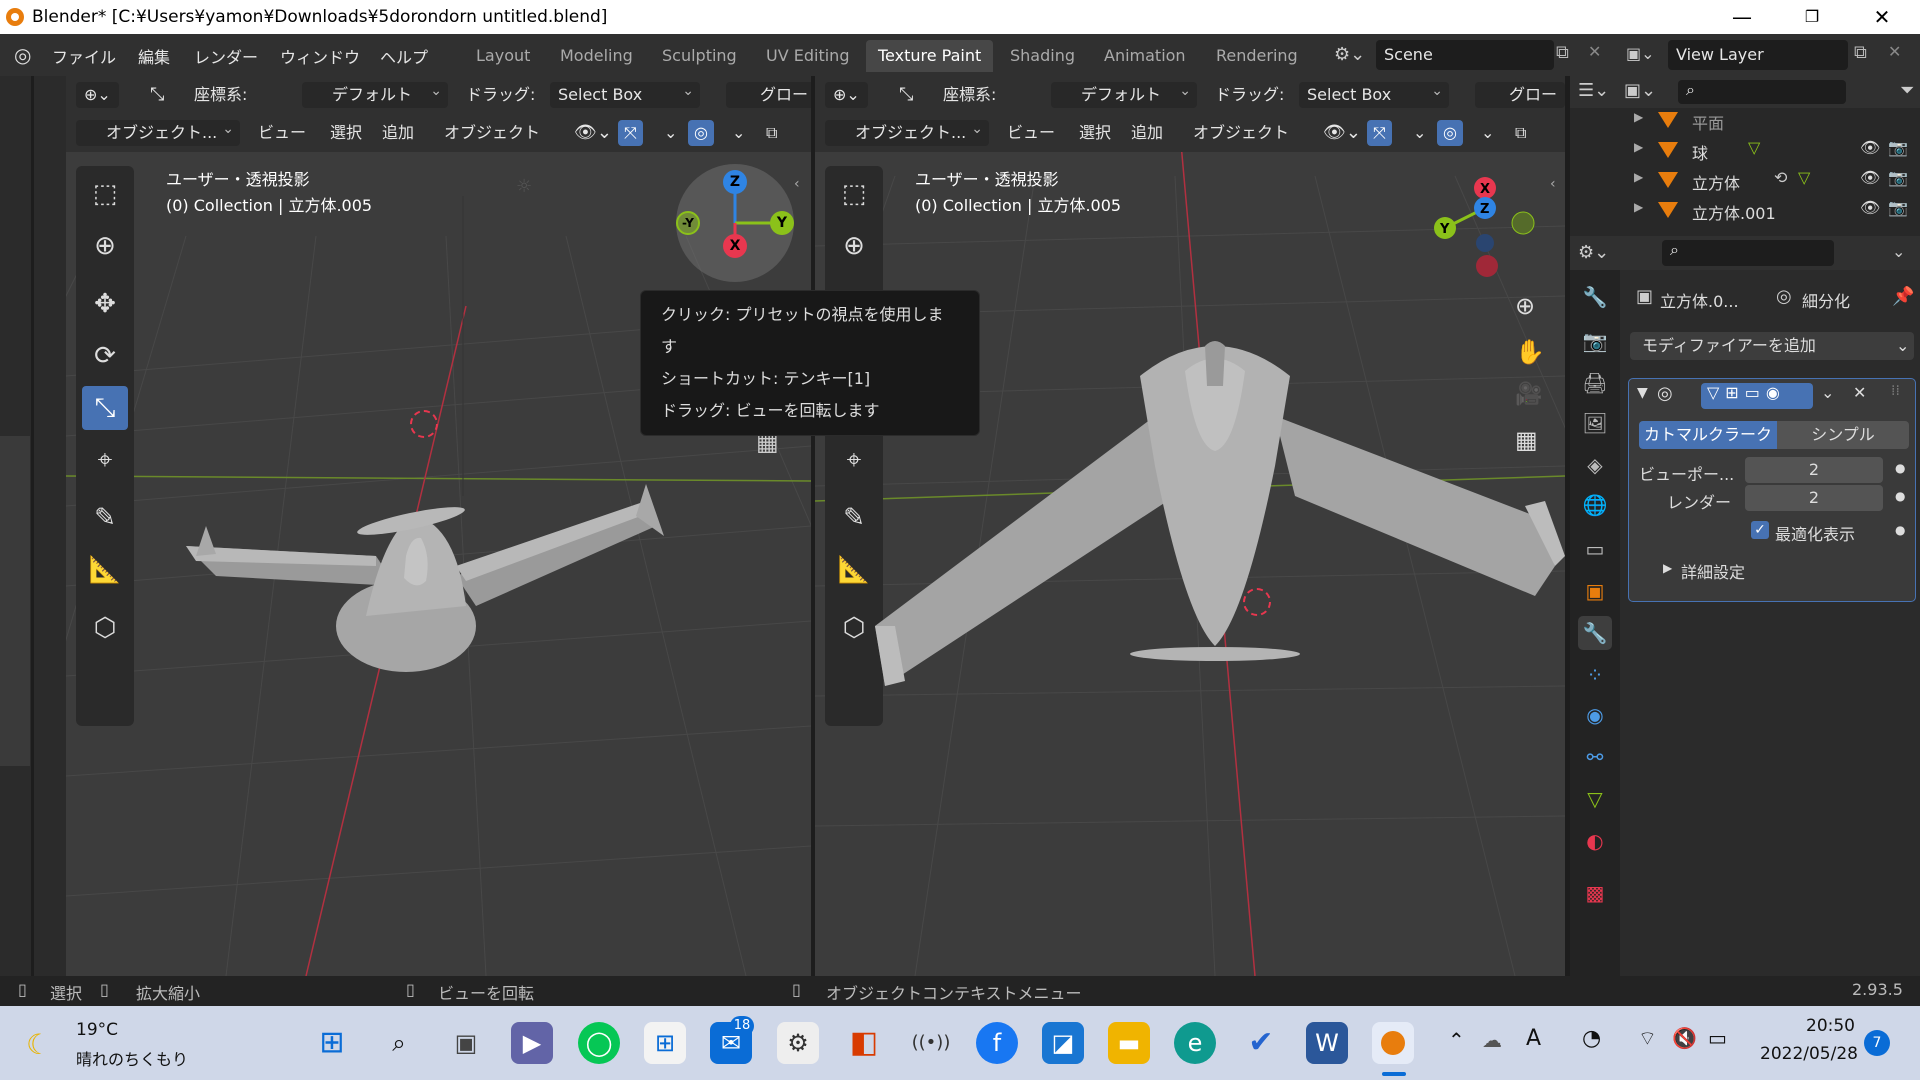 Image resolution: width=1920 pixels, height=1080 pixels. Describe the element at coordinates (1485, 228) in the screenshot. I see `navigation-gizmo-right: X Z Y` at that location.